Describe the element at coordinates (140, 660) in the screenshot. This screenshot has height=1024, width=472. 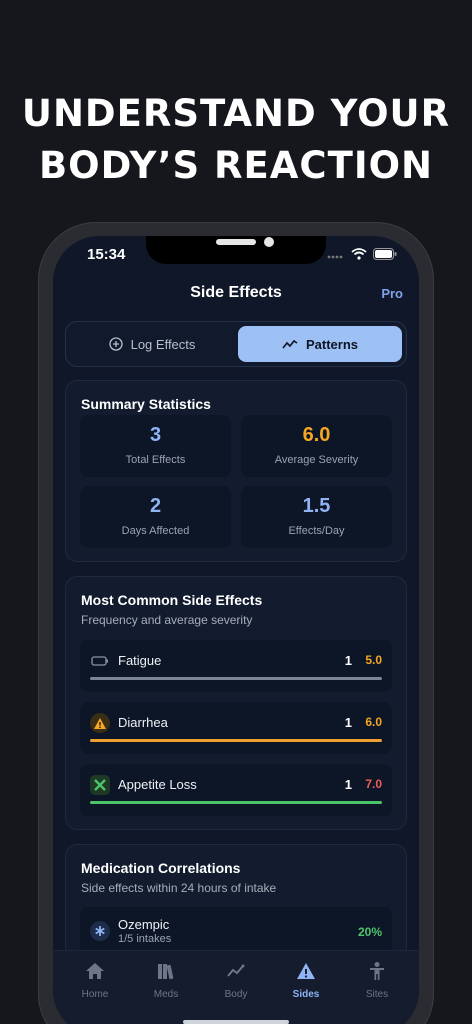
I see `effect-name: Fatigue` at that location.